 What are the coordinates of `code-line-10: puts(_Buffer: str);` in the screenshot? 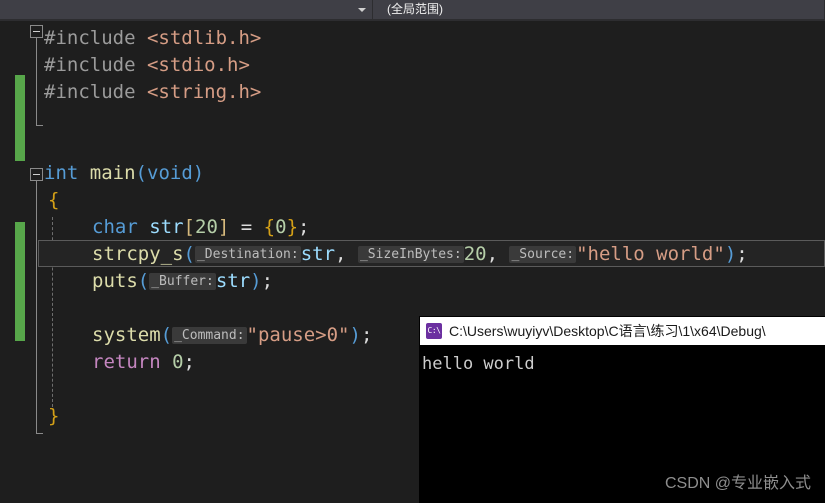 It's located at (182, 281).